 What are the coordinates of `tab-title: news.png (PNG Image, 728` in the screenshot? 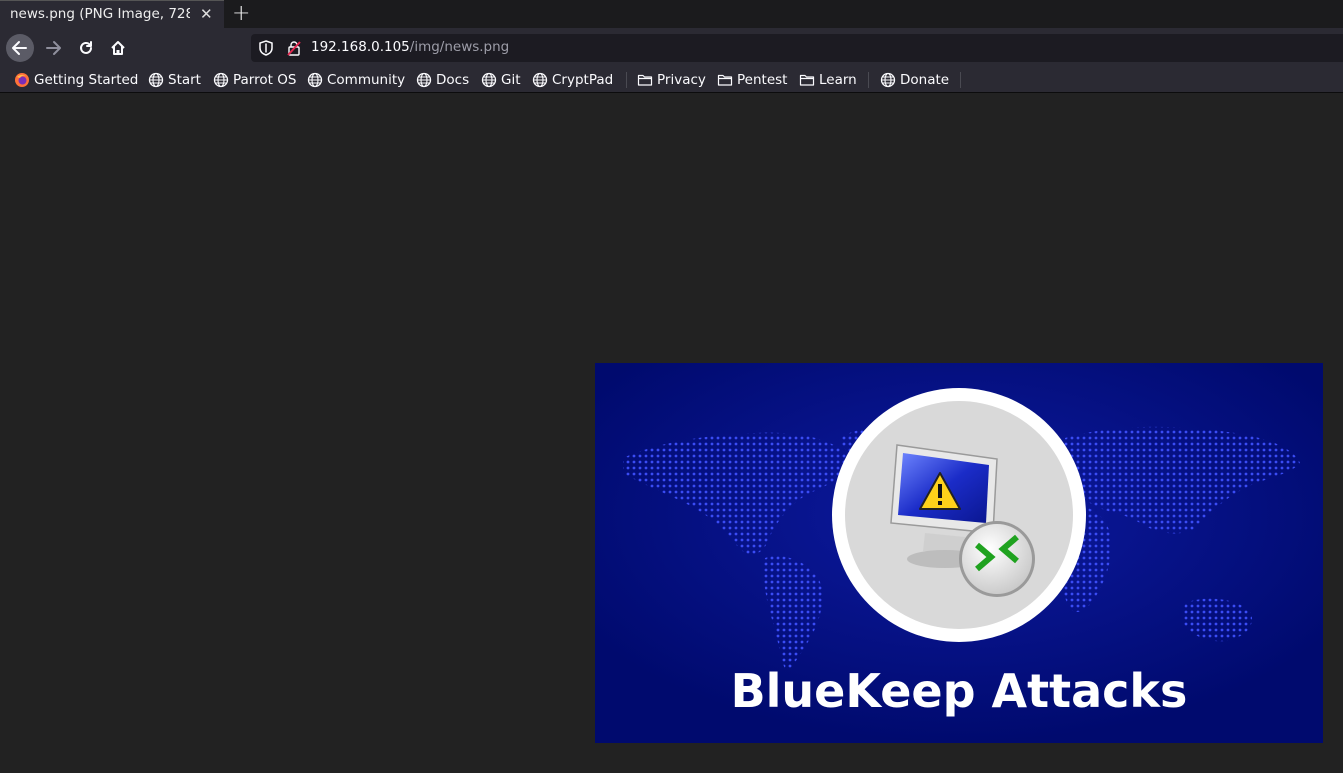 It's located at (100, 14).